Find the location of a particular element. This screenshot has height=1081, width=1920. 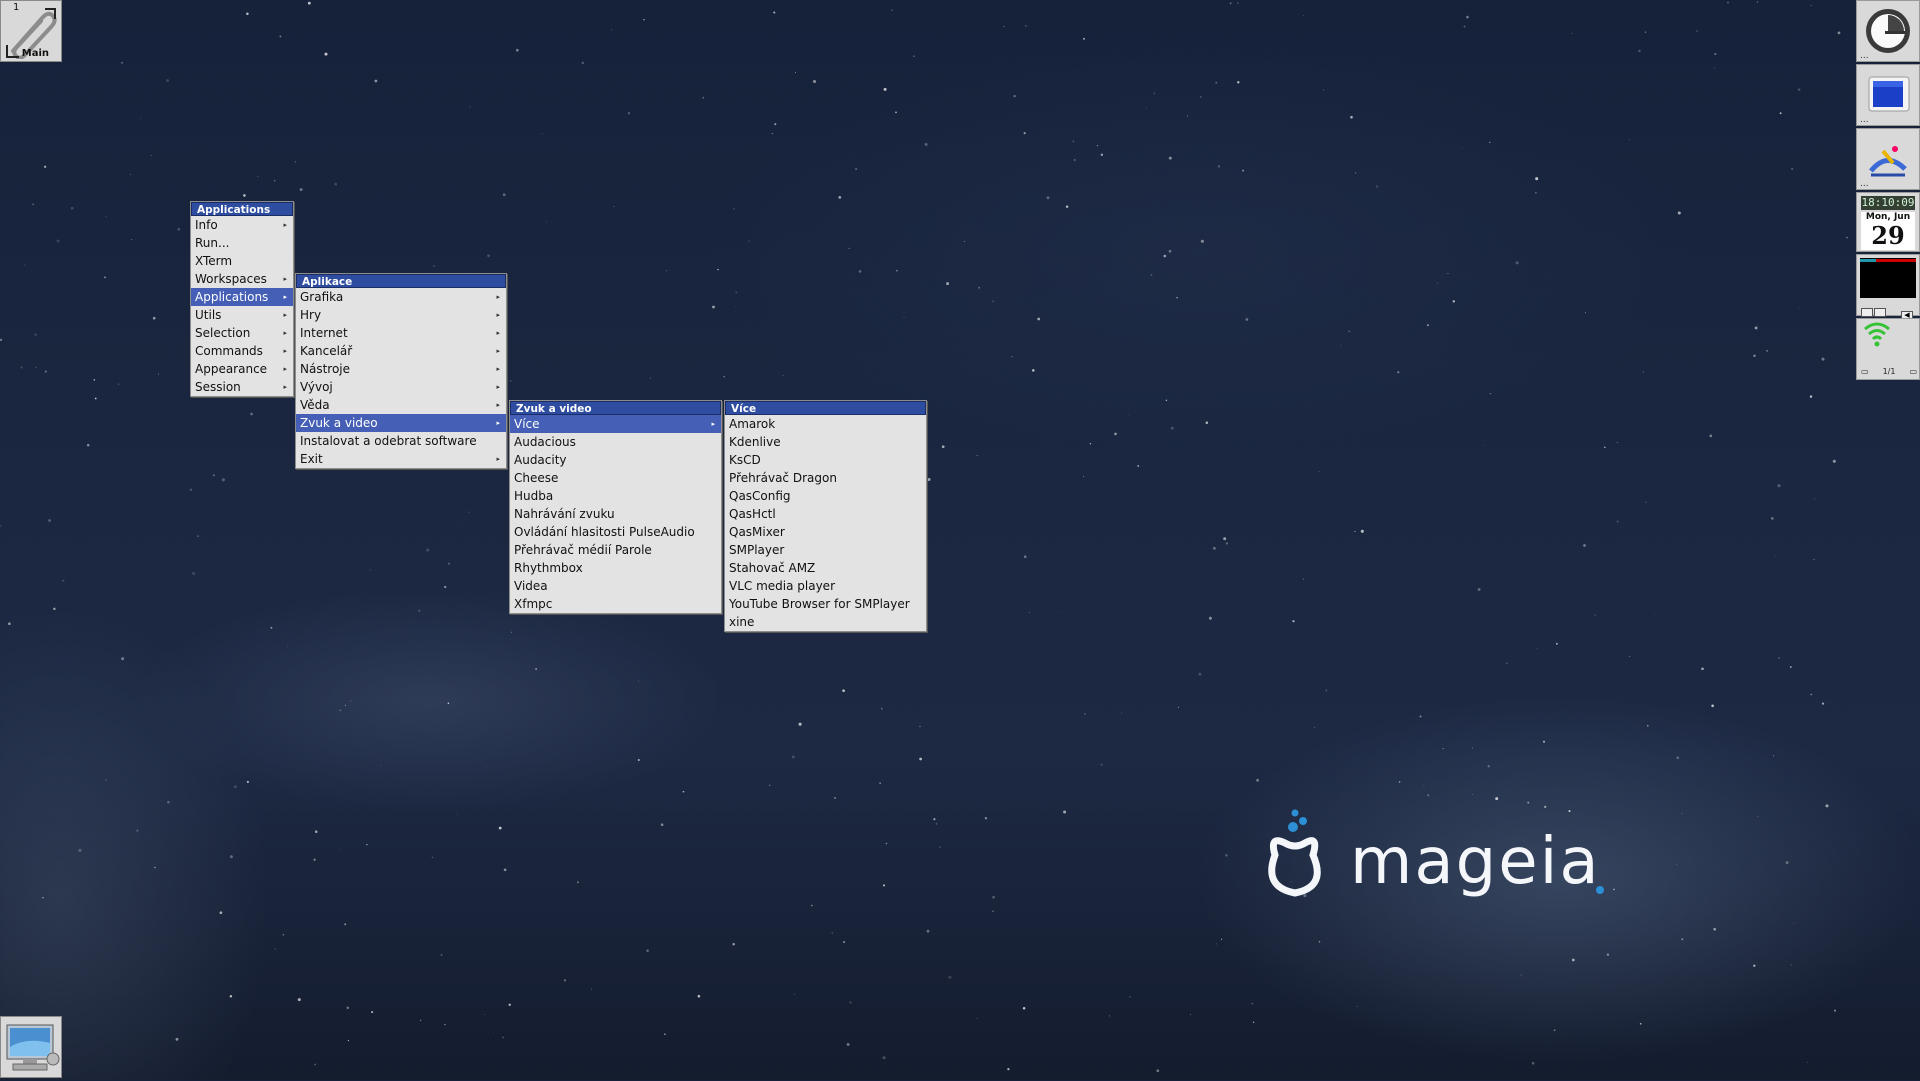

menu-item-hry: Hry ▸ is located at coordinates (401, 315).